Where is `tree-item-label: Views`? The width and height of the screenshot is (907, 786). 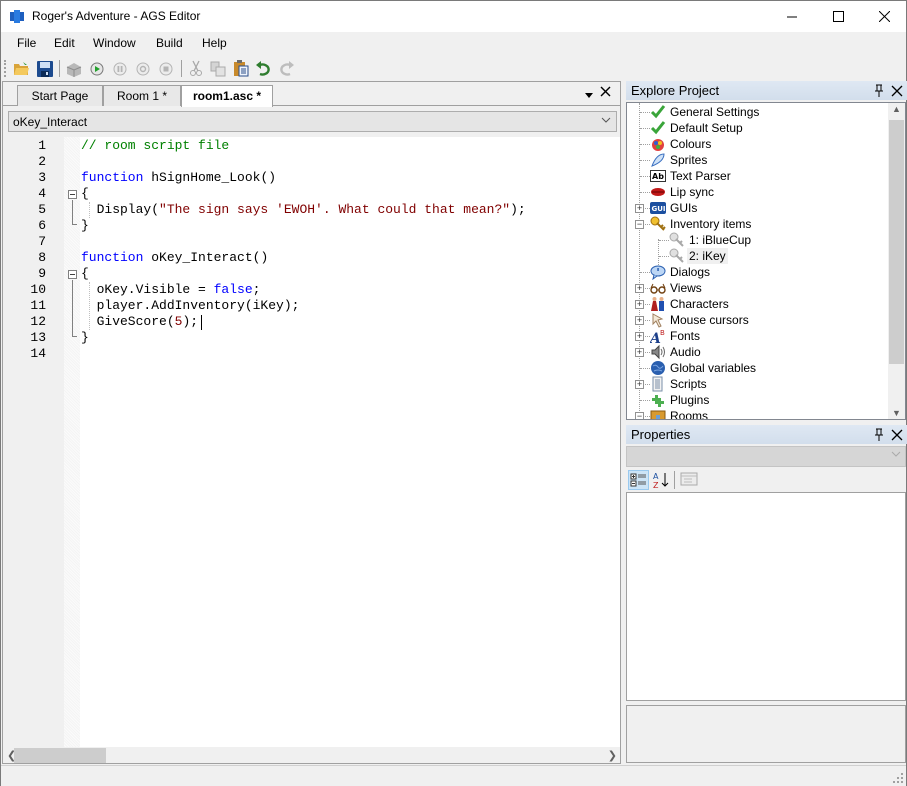 tree-item-label: Views is located at coordinates (686, 288).